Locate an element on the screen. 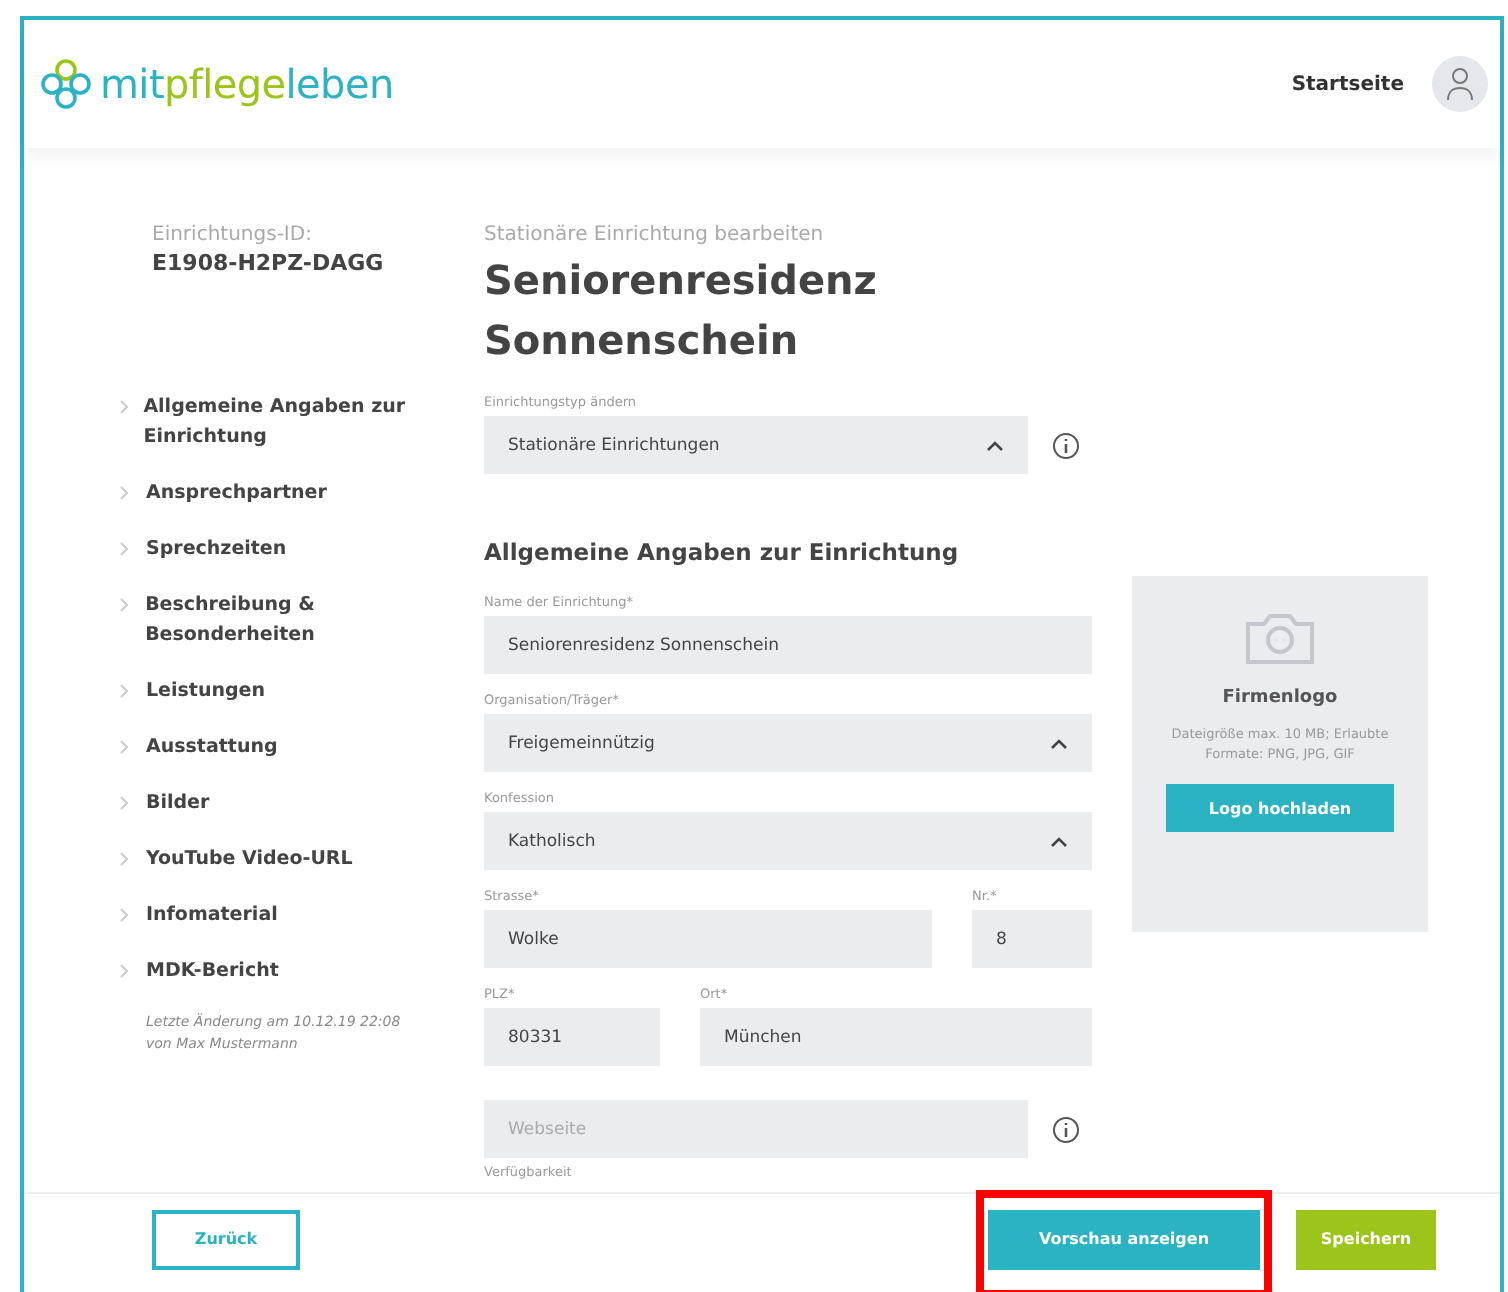 The image size is (1508, 1292). id-value: E1908-H2PZ-DAGG is located at coordinates (269, 263).